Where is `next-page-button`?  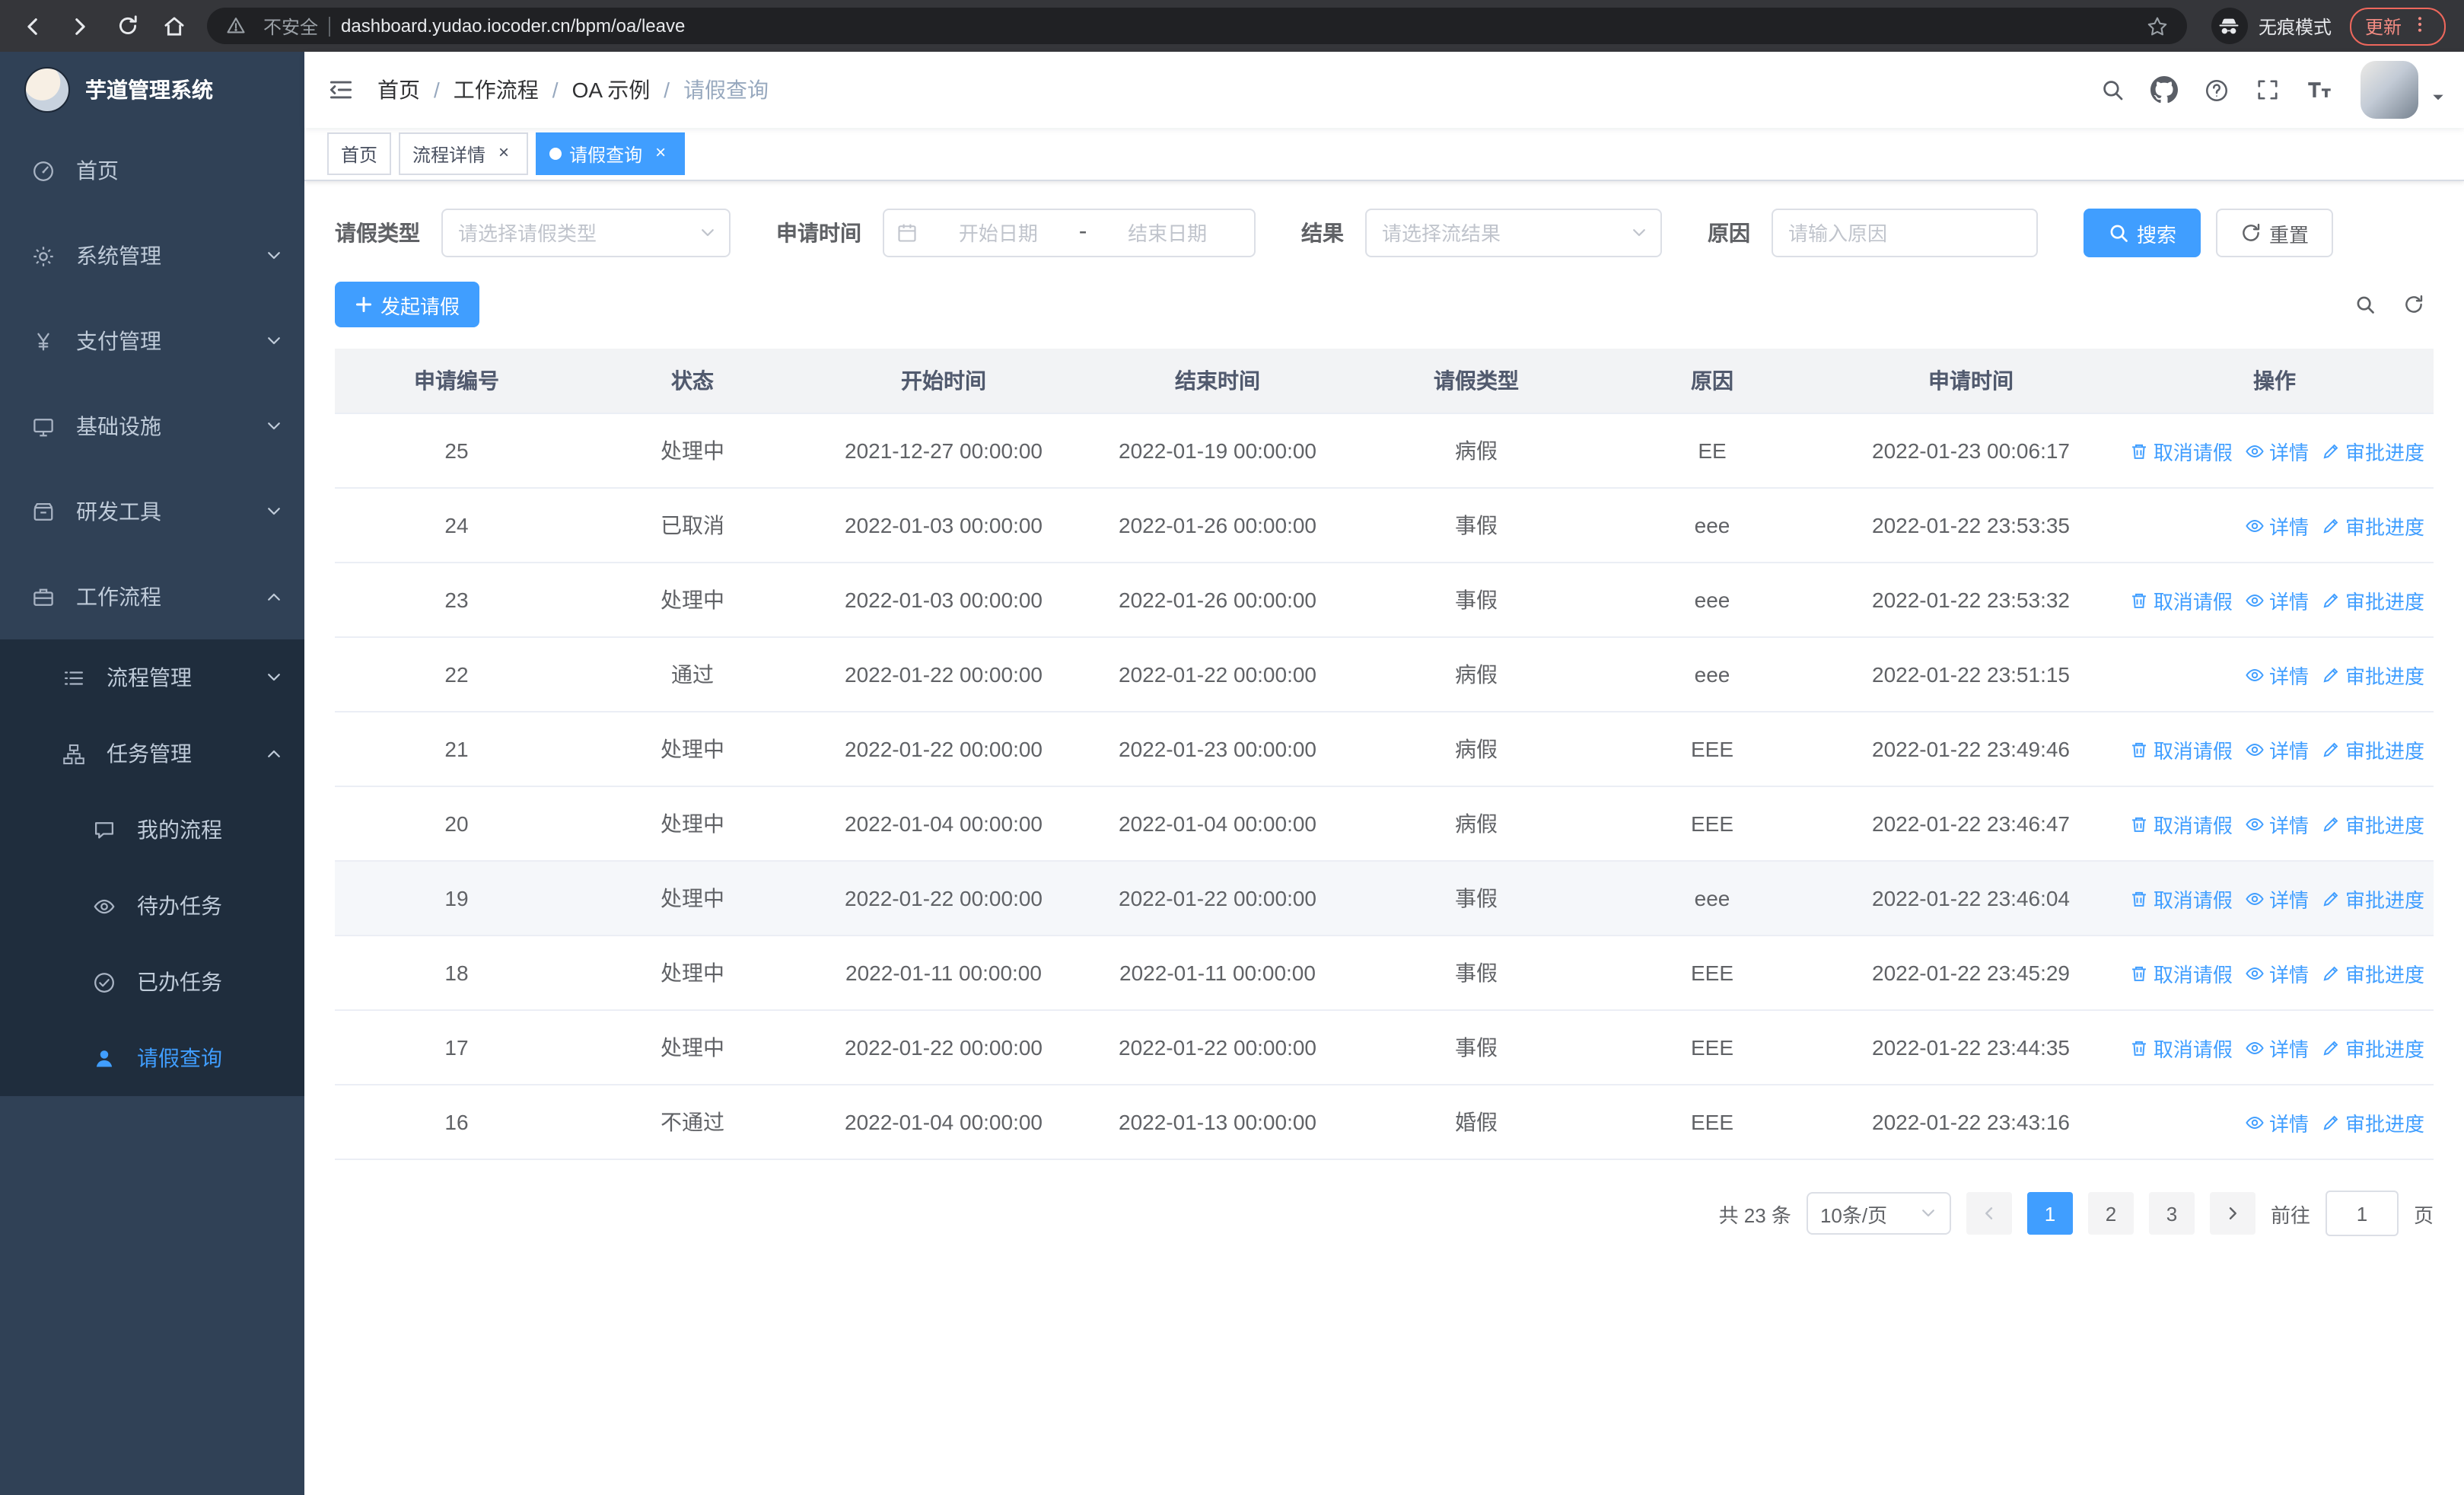 next-page-button is located at coordinates (2232, 1214).